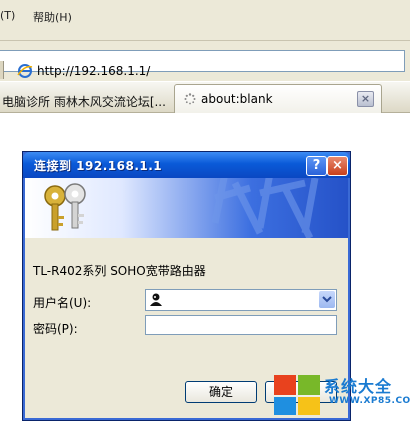  Describe the element at coordinates (337, 166) in the screenshot. I see `close-button: ×` at that location.